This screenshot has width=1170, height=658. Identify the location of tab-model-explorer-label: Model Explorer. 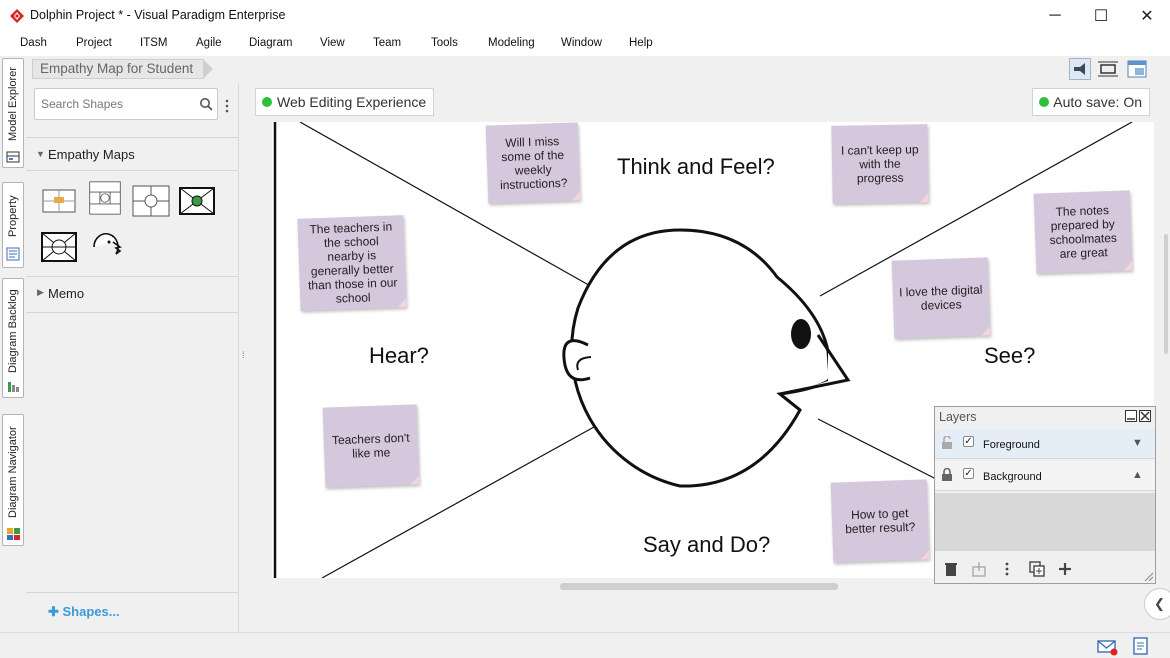
(13, 104).